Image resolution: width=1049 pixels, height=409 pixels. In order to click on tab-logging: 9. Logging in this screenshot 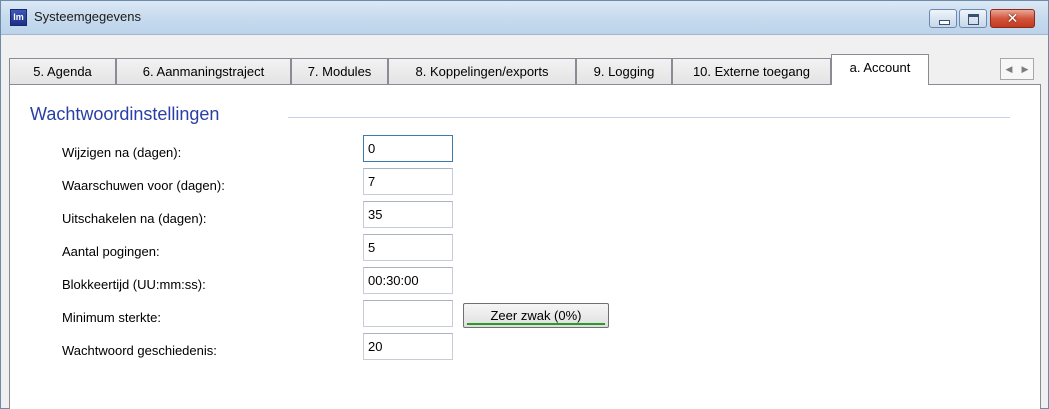, I will do `click(624, 71)`.